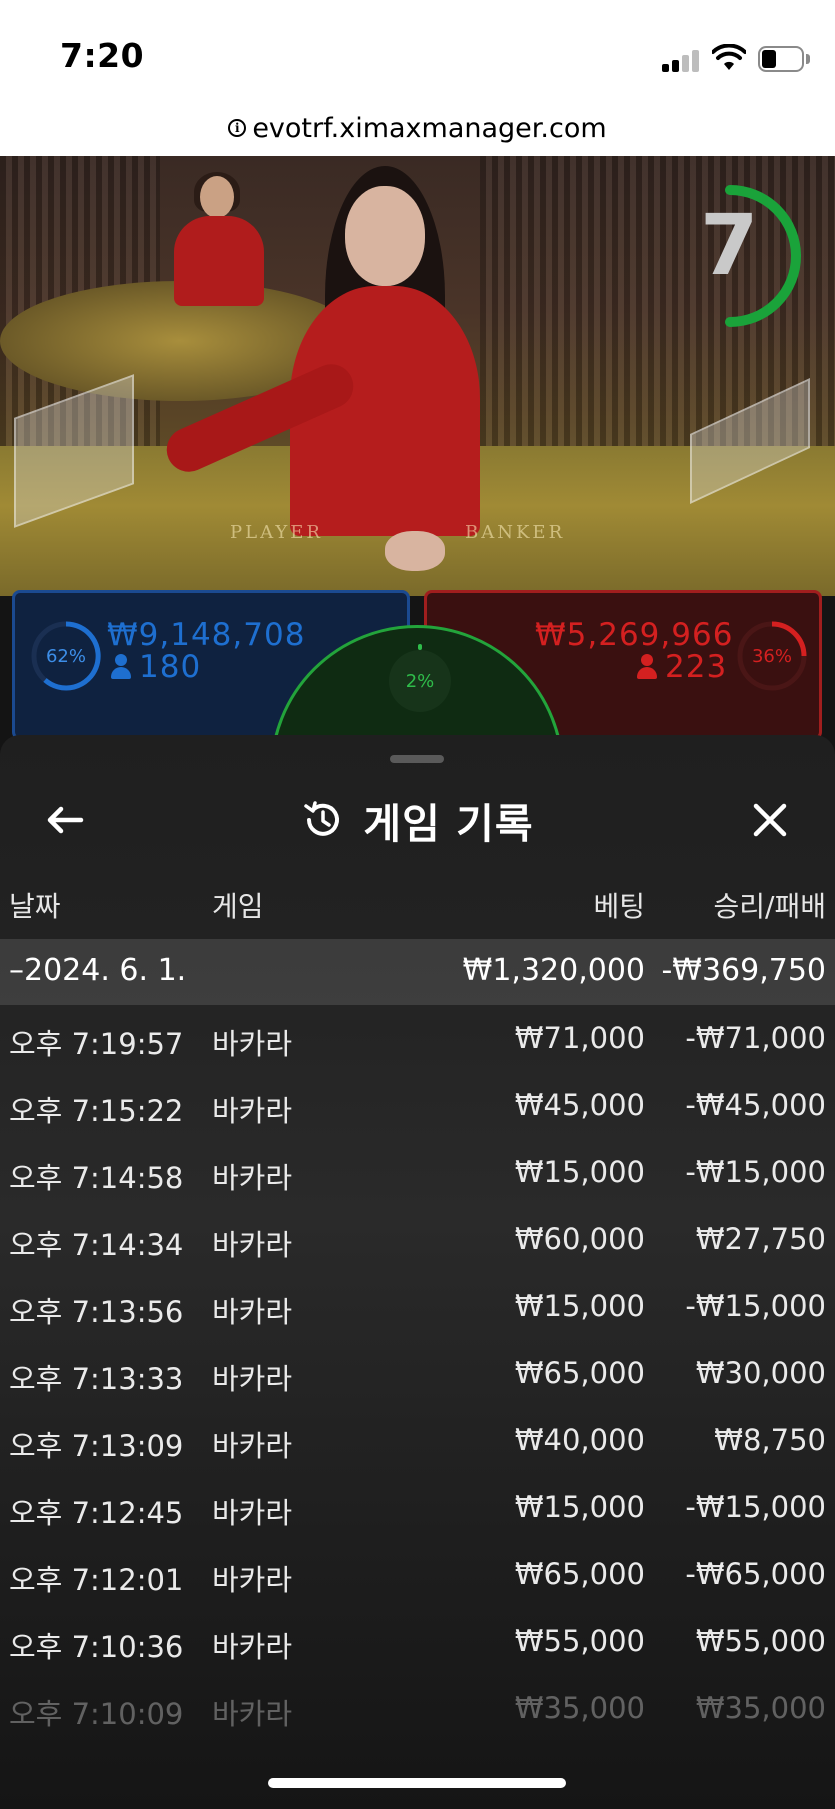  Describe the element at coordinates (634, 635) in the screenshot. I see `banker-bet-amount: ₩5,269,966` at that location.